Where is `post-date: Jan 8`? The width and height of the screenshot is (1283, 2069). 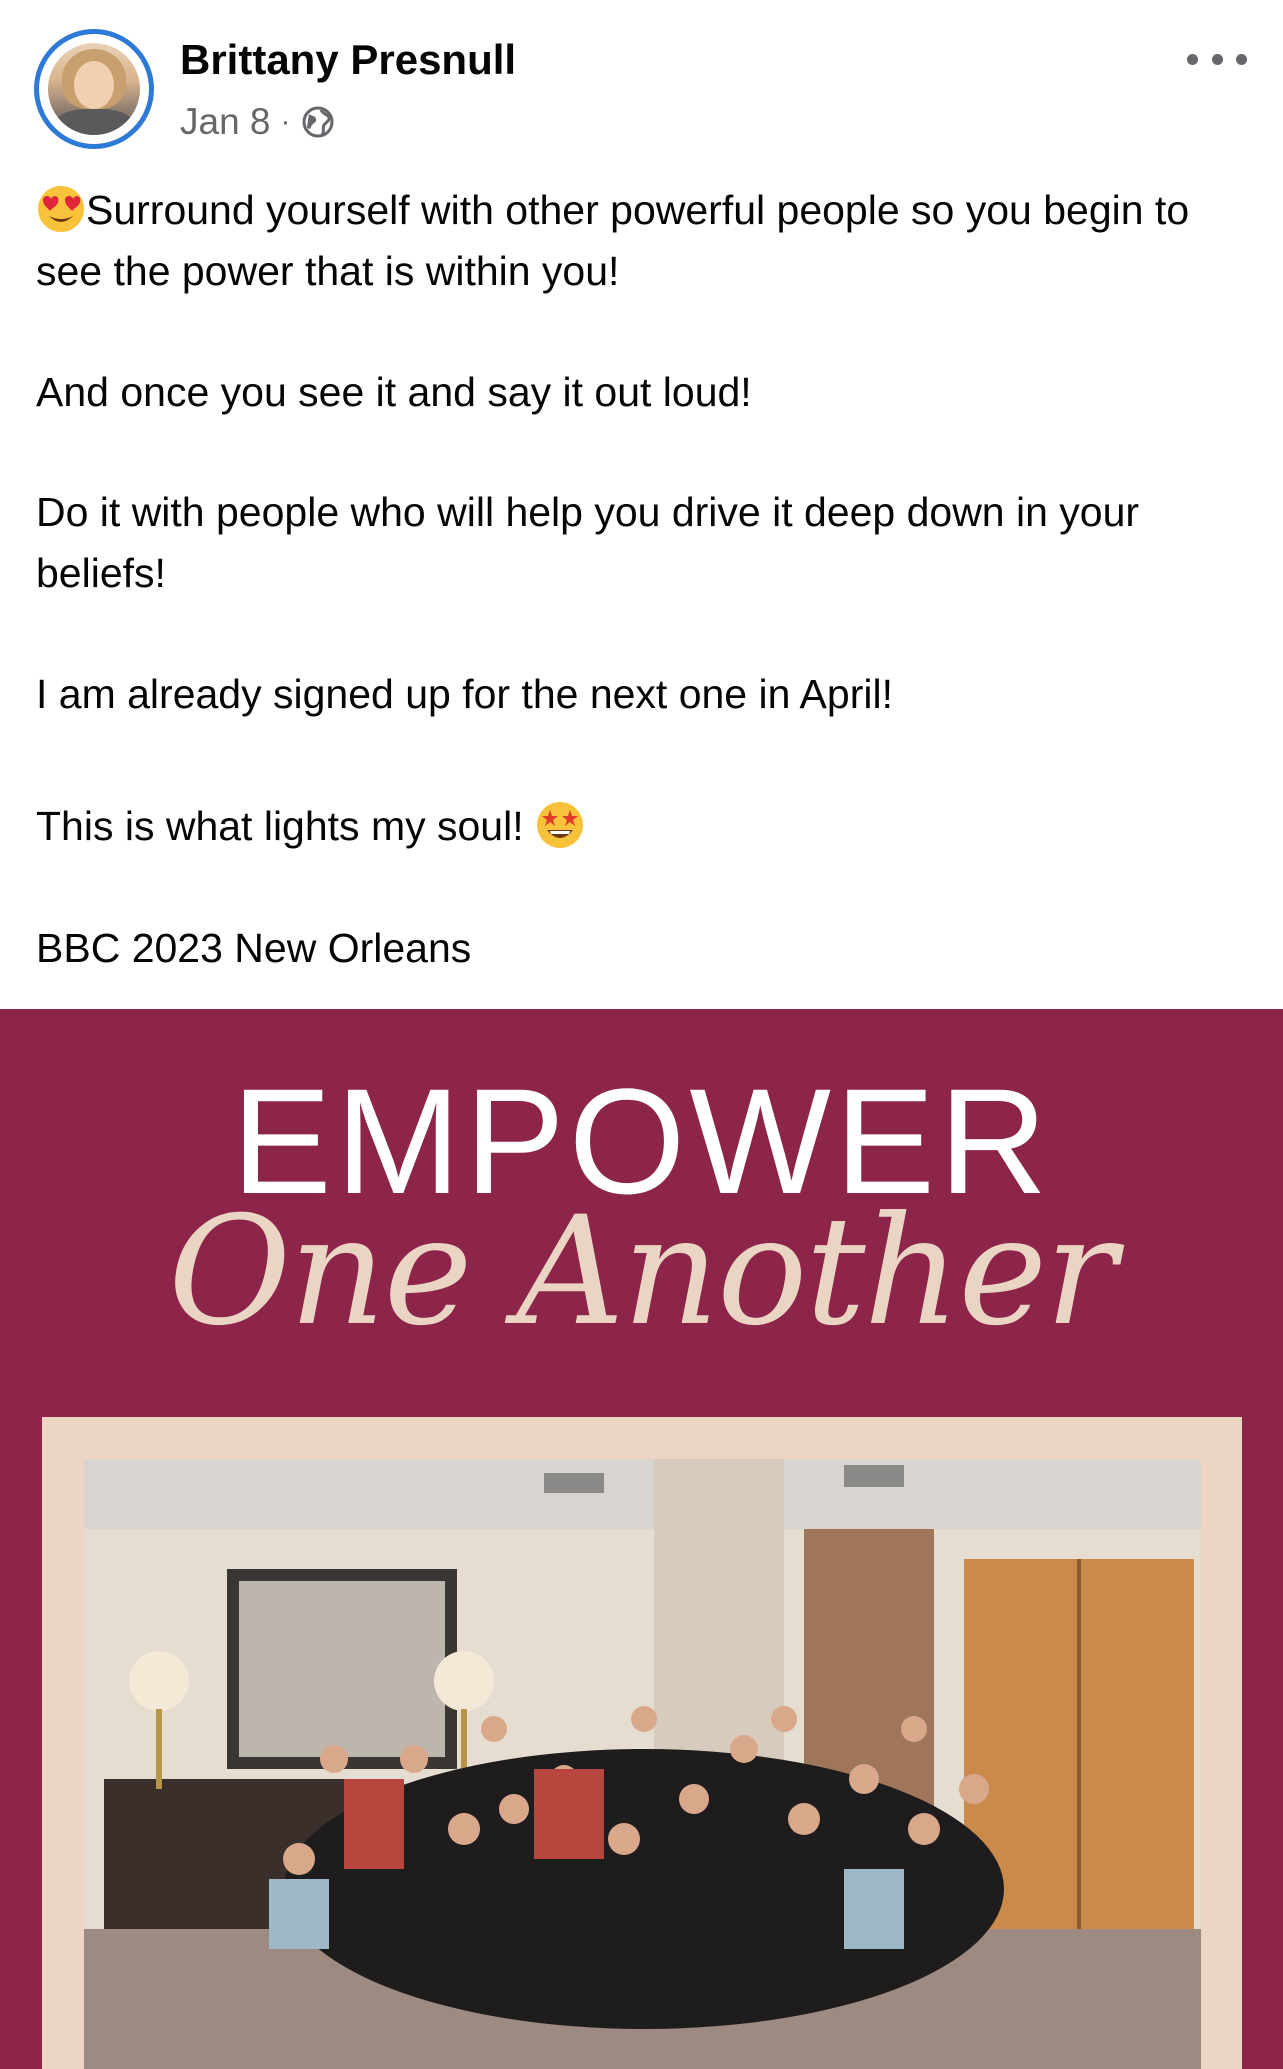
post-date: Jan 8 is located at coordinates (225, 122).